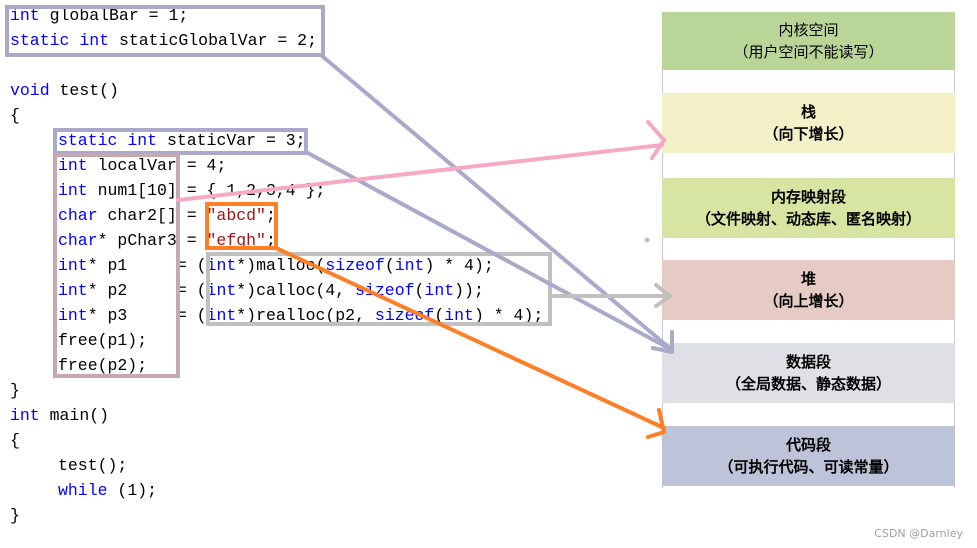 This screenshot has height=548, width=977. Describe the element at coordinates (611, 295) in the screenshot. I see `heap-arrow` at that location.